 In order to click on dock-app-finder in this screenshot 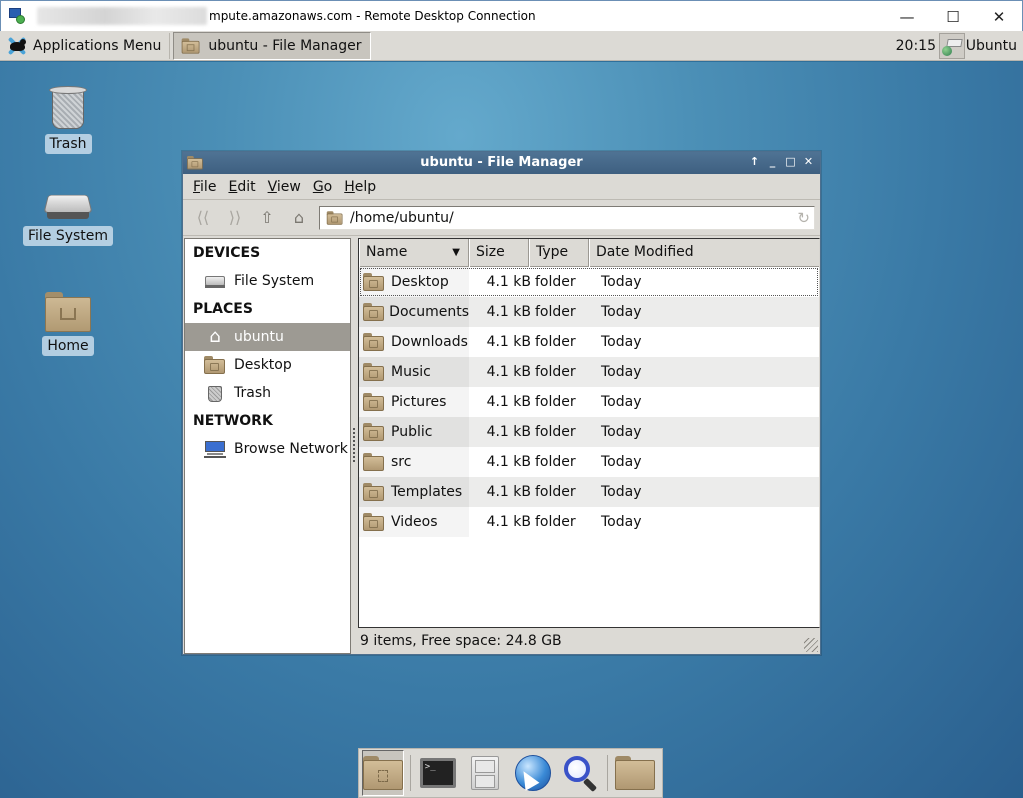, I will do `click(581, 773)`.